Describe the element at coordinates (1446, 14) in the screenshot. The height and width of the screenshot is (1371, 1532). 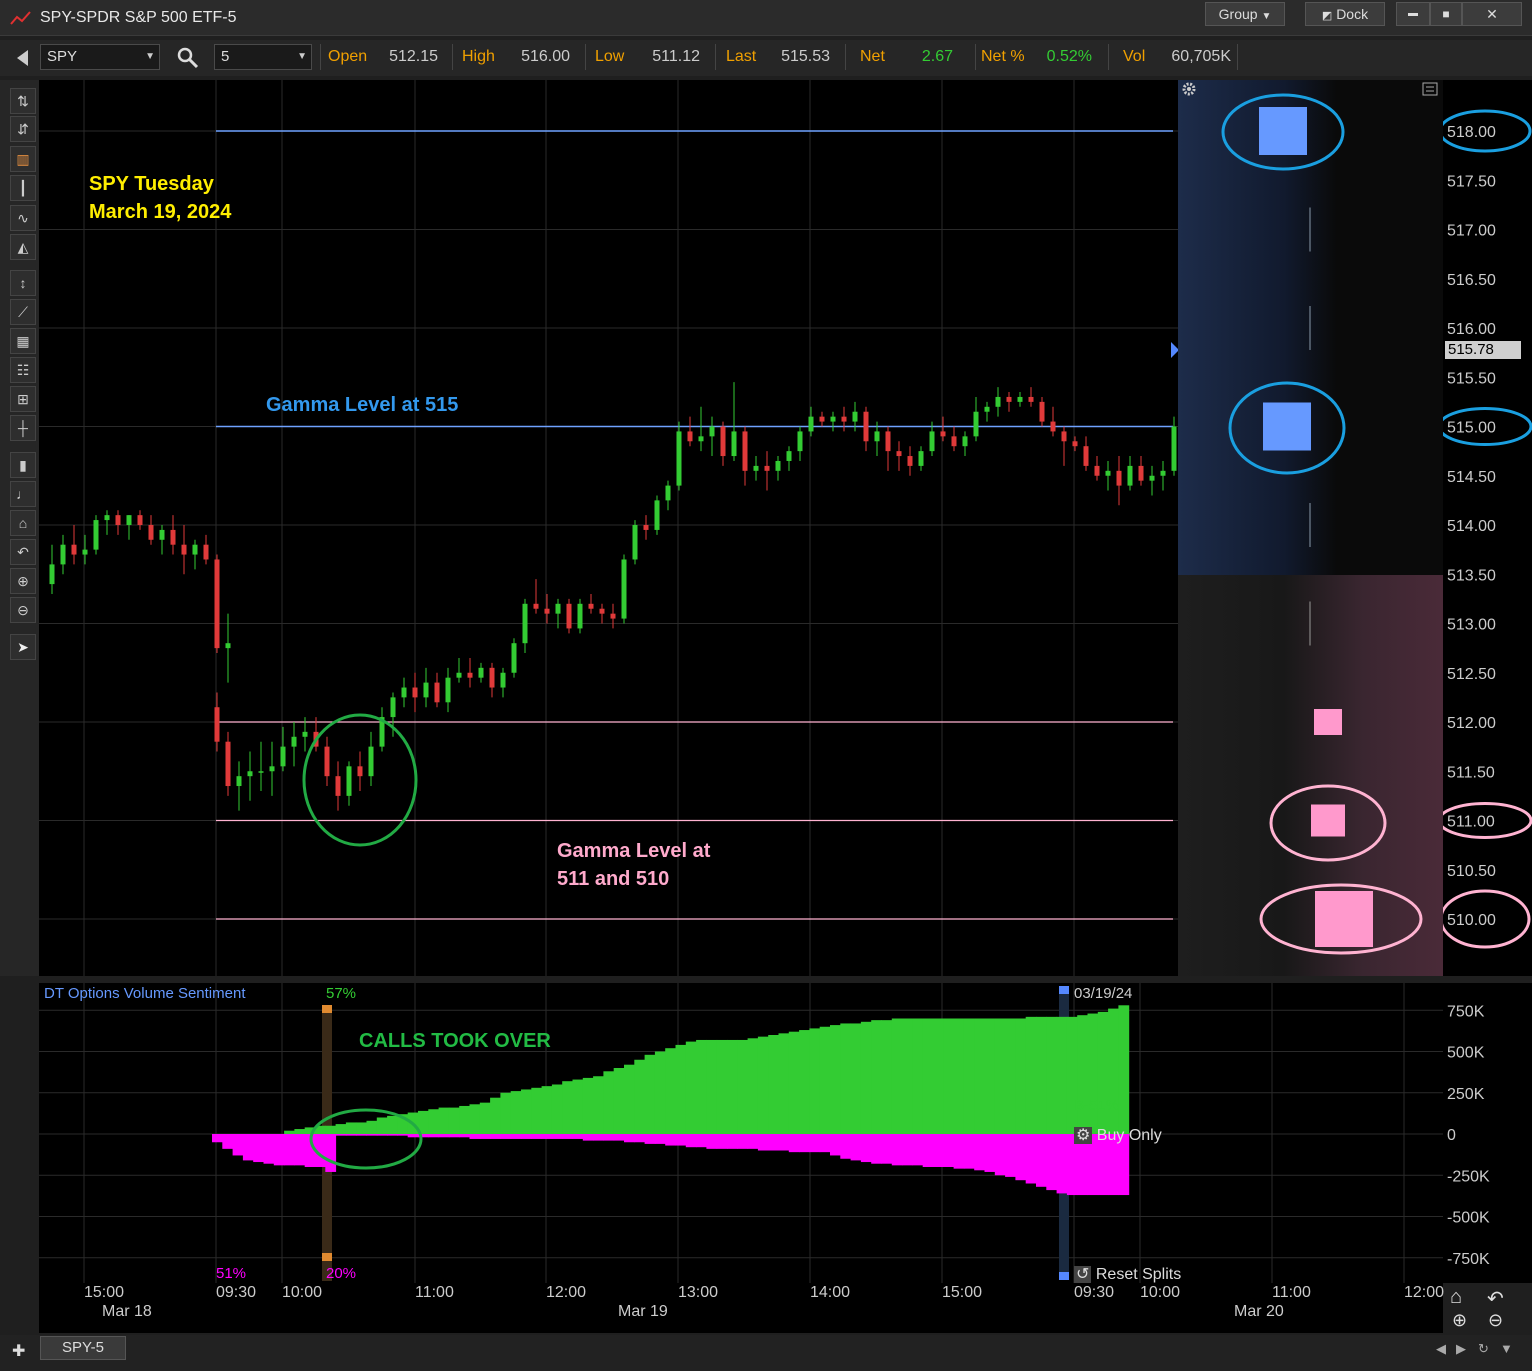
I see `maximize-button: ■` at that location.